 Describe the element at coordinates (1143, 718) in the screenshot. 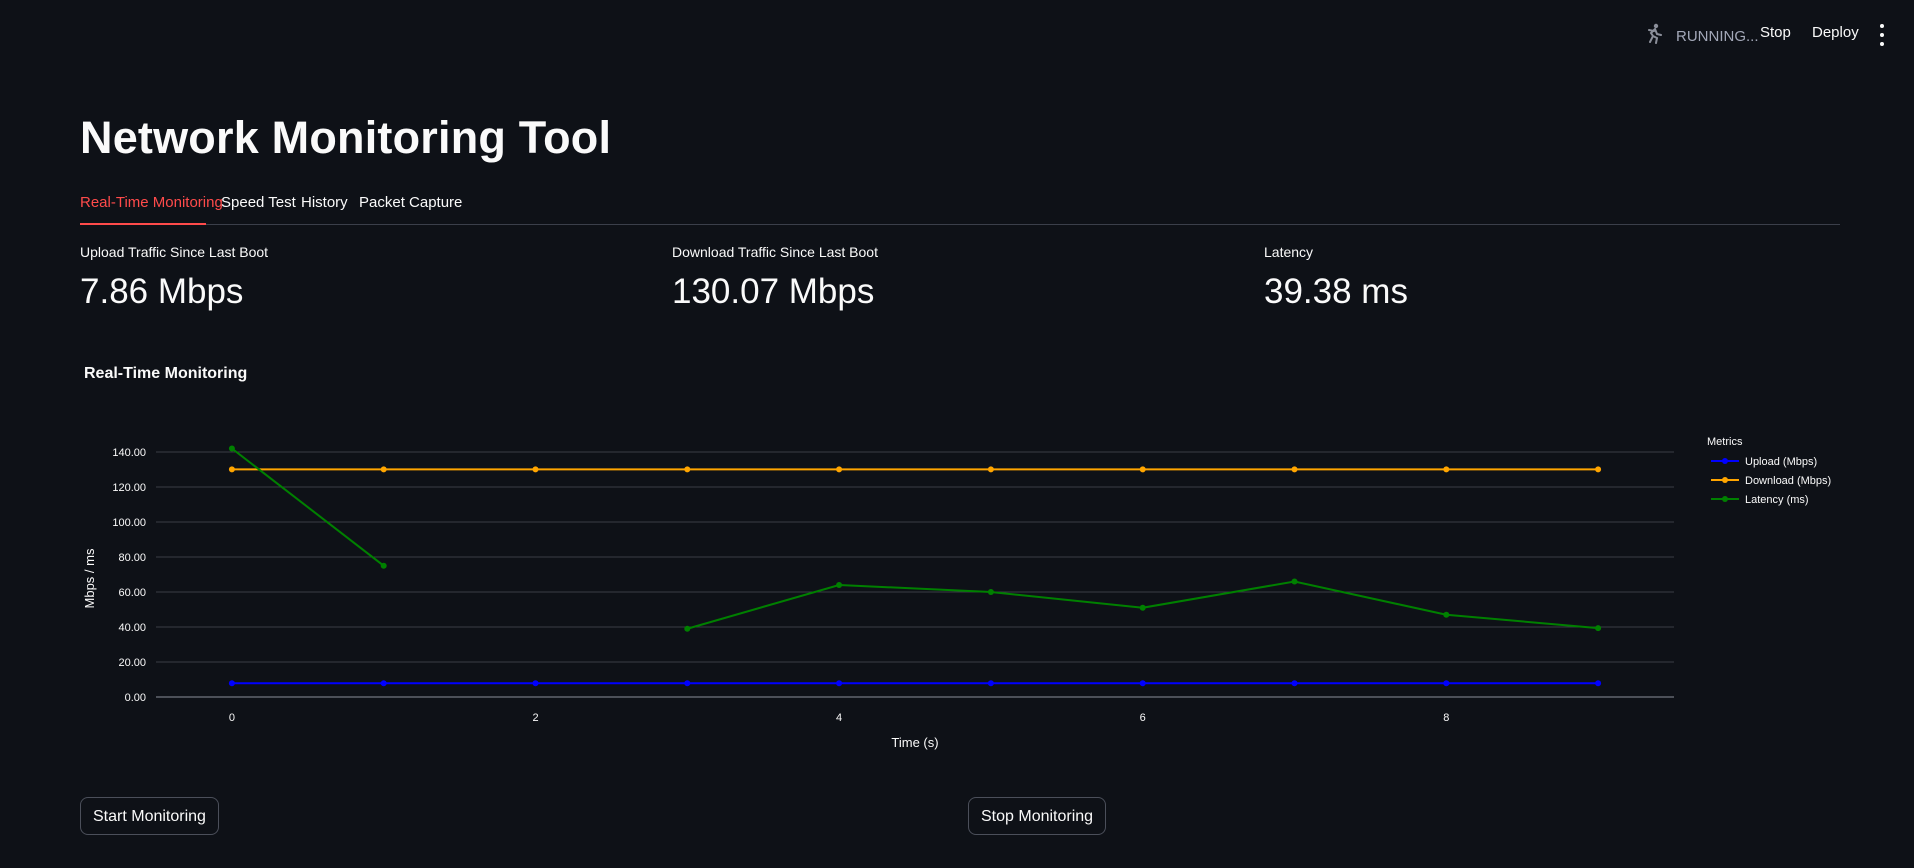

I see `x-tick-label: 6` at that location.